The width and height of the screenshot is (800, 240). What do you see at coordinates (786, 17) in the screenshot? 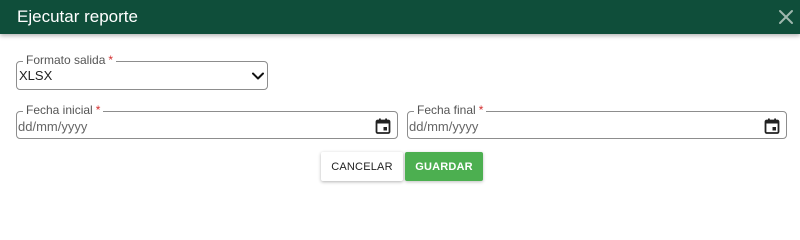
I see `close-icon` at bounding box center [786, 17].